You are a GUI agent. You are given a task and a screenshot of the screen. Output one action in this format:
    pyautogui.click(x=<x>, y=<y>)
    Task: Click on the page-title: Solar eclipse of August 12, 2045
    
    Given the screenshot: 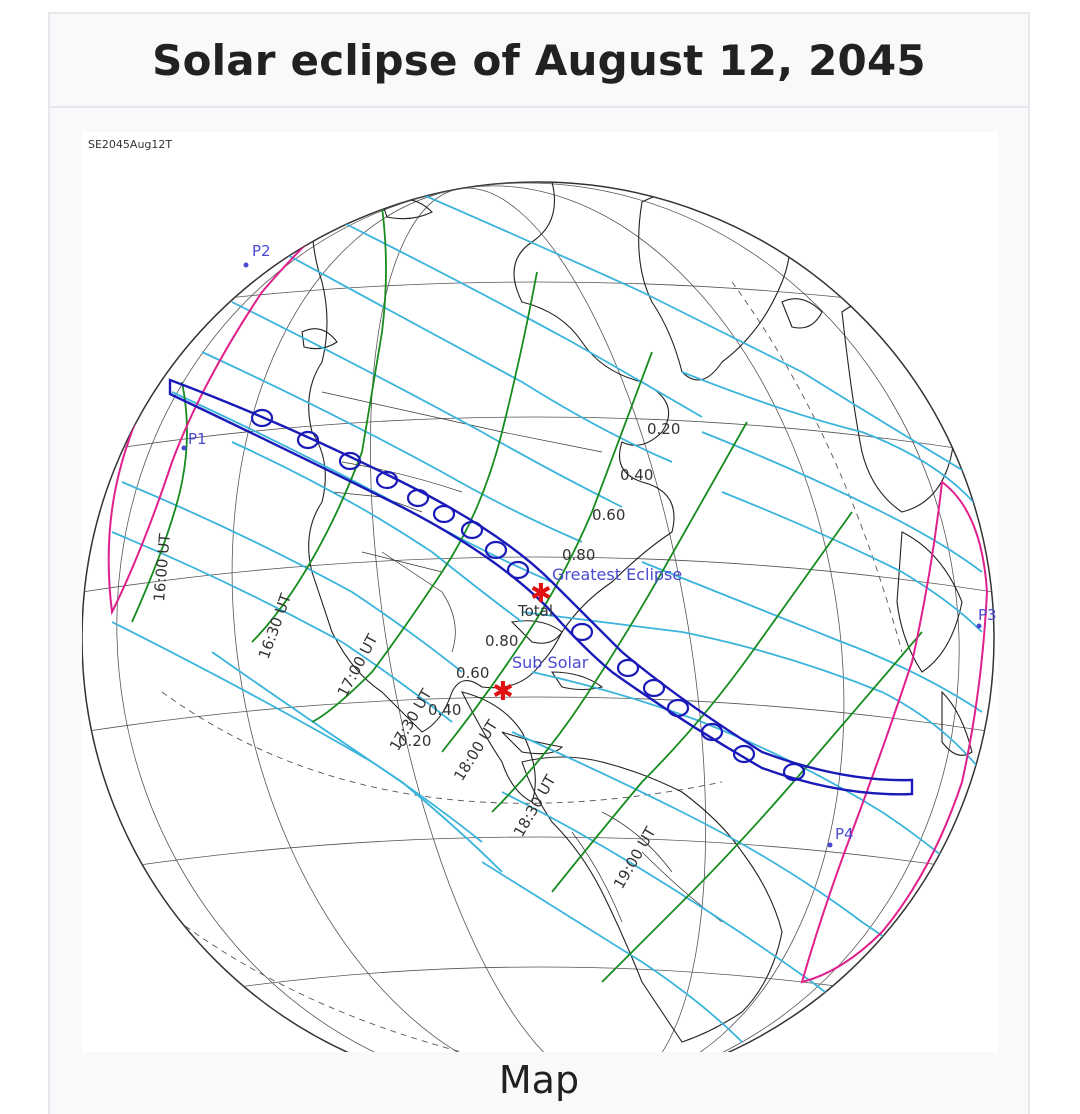 What is the action you would take?
    pyautogui.click(x=539, y=60)
    